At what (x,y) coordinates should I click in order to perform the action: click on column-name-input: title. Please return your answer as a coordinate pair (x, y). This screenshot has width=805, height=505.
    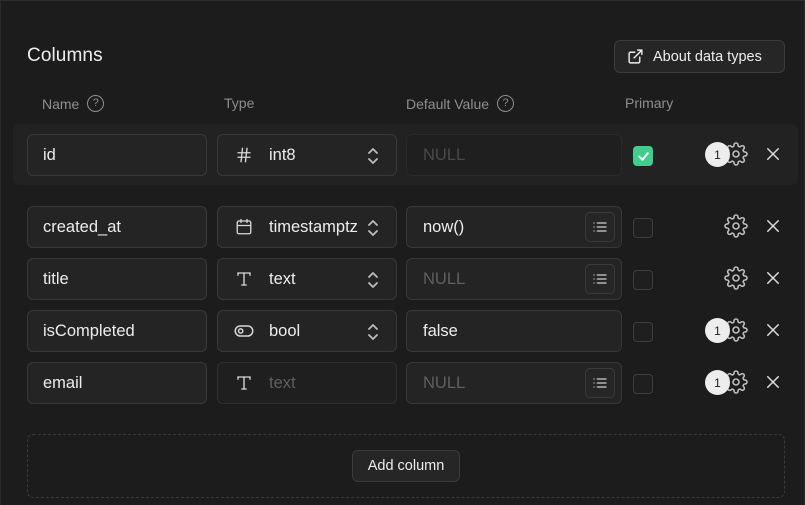
    Looking at the image, I should click on (117, 279).